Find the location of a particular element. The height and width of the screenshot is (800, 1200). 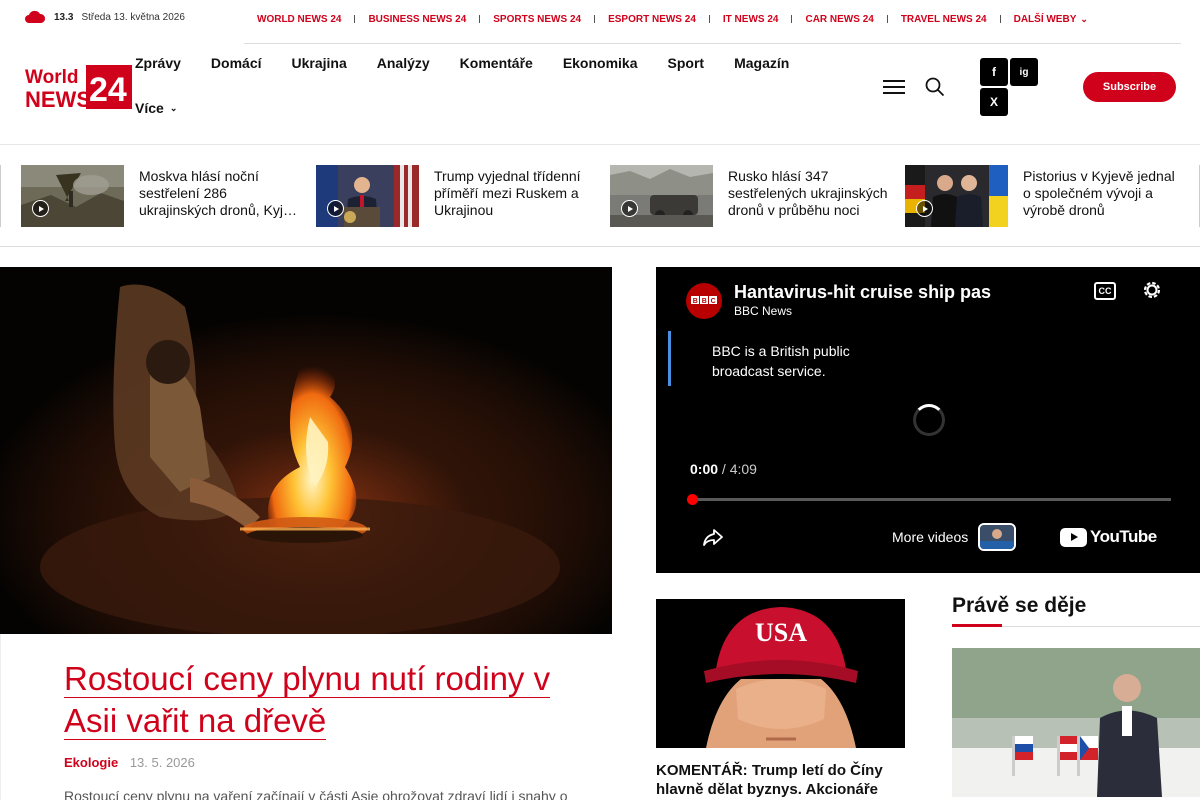

video-current-time: 0:00 is located at coordinates (704, 469).